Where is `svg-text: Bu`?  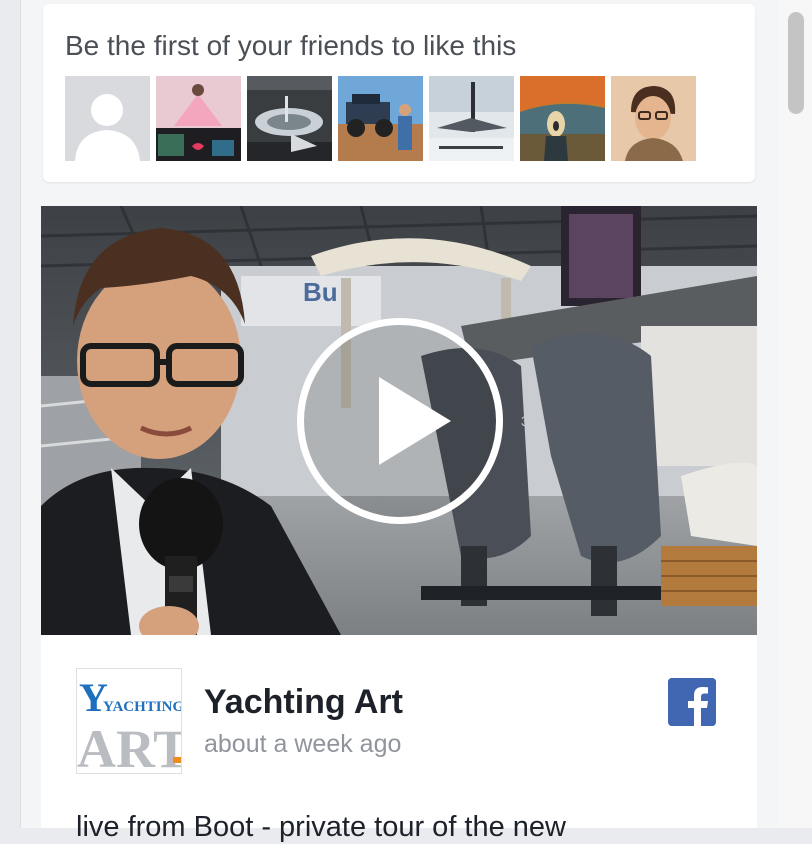
svg-text: Bu is located at coordinates (320, 292).